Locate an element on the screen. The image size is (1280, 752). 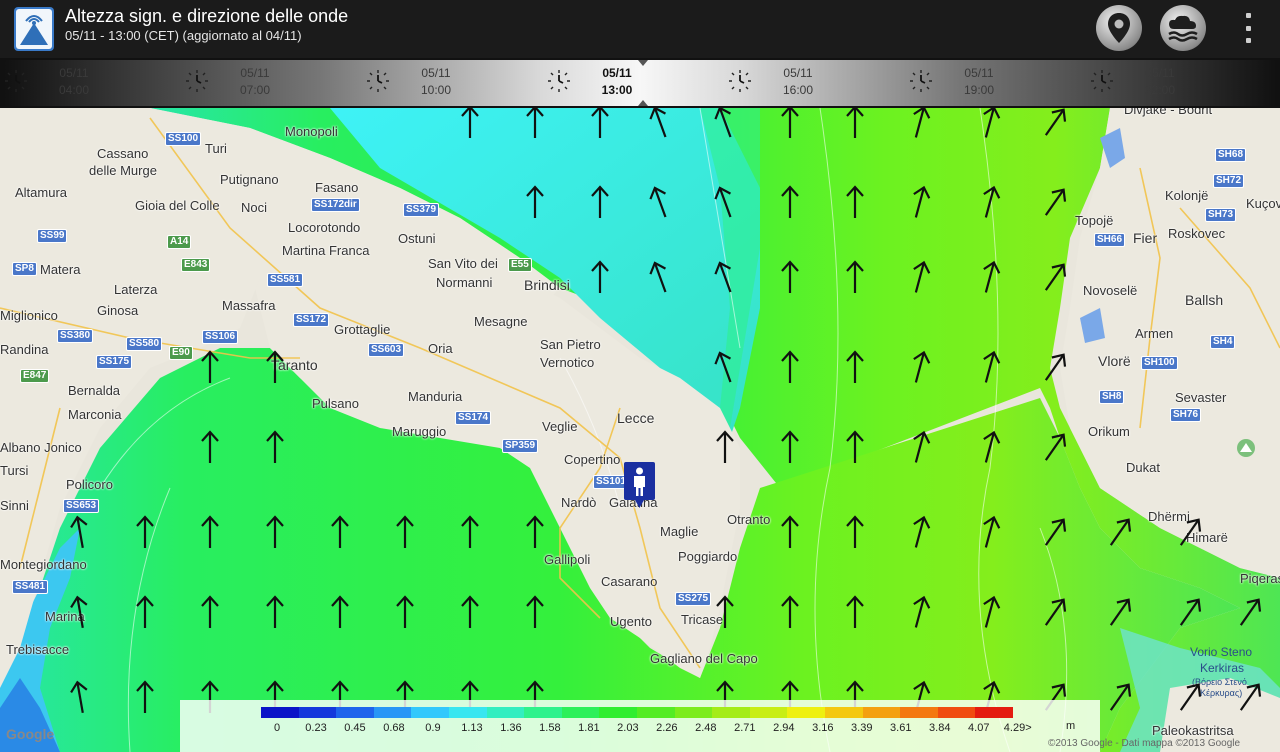
legend-value: 3.16 is located at coordinates (823, 728).